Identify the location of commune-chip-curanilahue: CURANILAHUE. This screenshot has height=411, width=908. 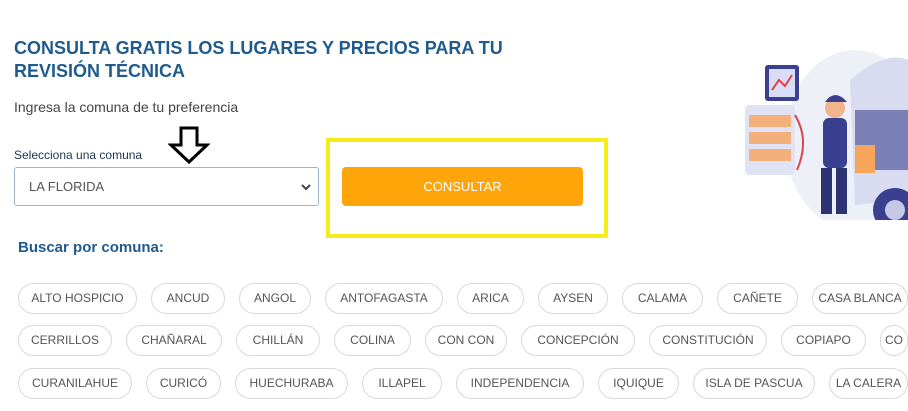
(75, 383).